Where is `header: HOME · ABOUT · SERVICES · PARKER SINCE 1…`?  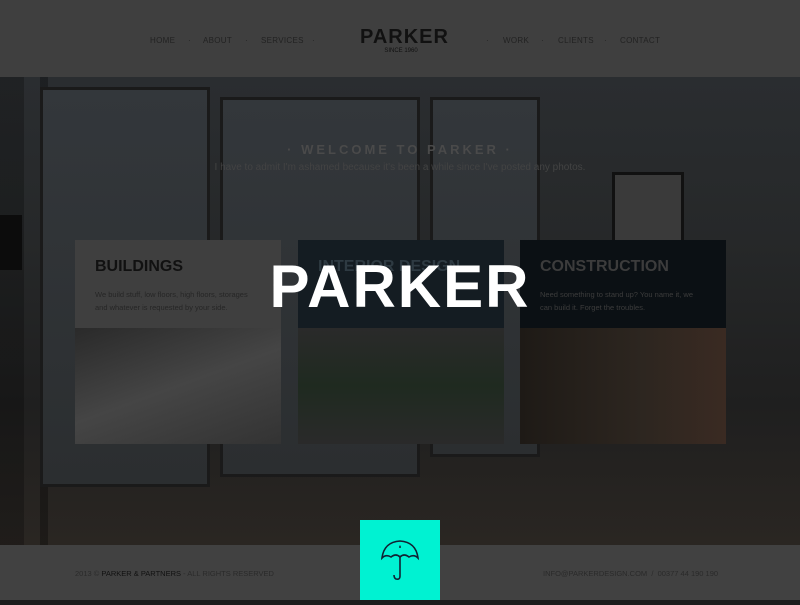
header: HOME · ABOUT · SERVICES · PARKER SINCE 1… is located at coordinates (400, 38).